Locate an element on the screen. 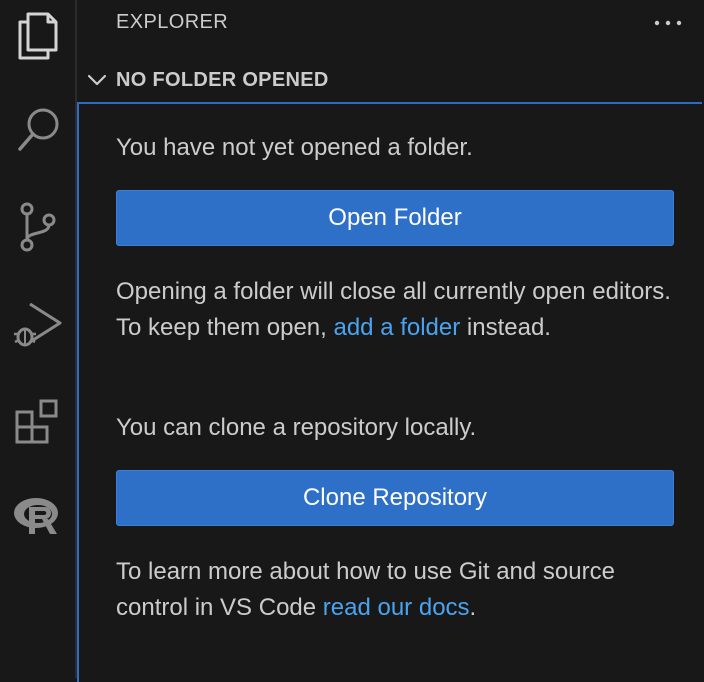  activity-search is located at coordinates (37, 130).